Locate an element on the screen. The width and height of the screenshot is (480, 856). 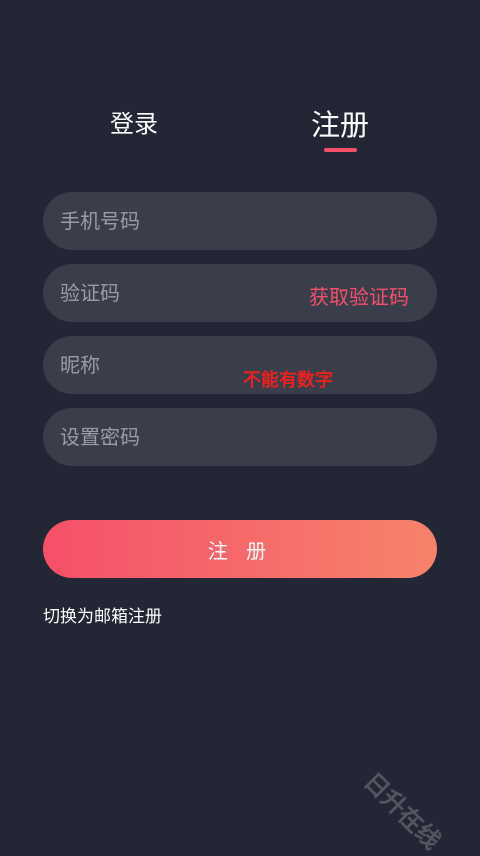
nickname-field is located at coordinates (240, 365).